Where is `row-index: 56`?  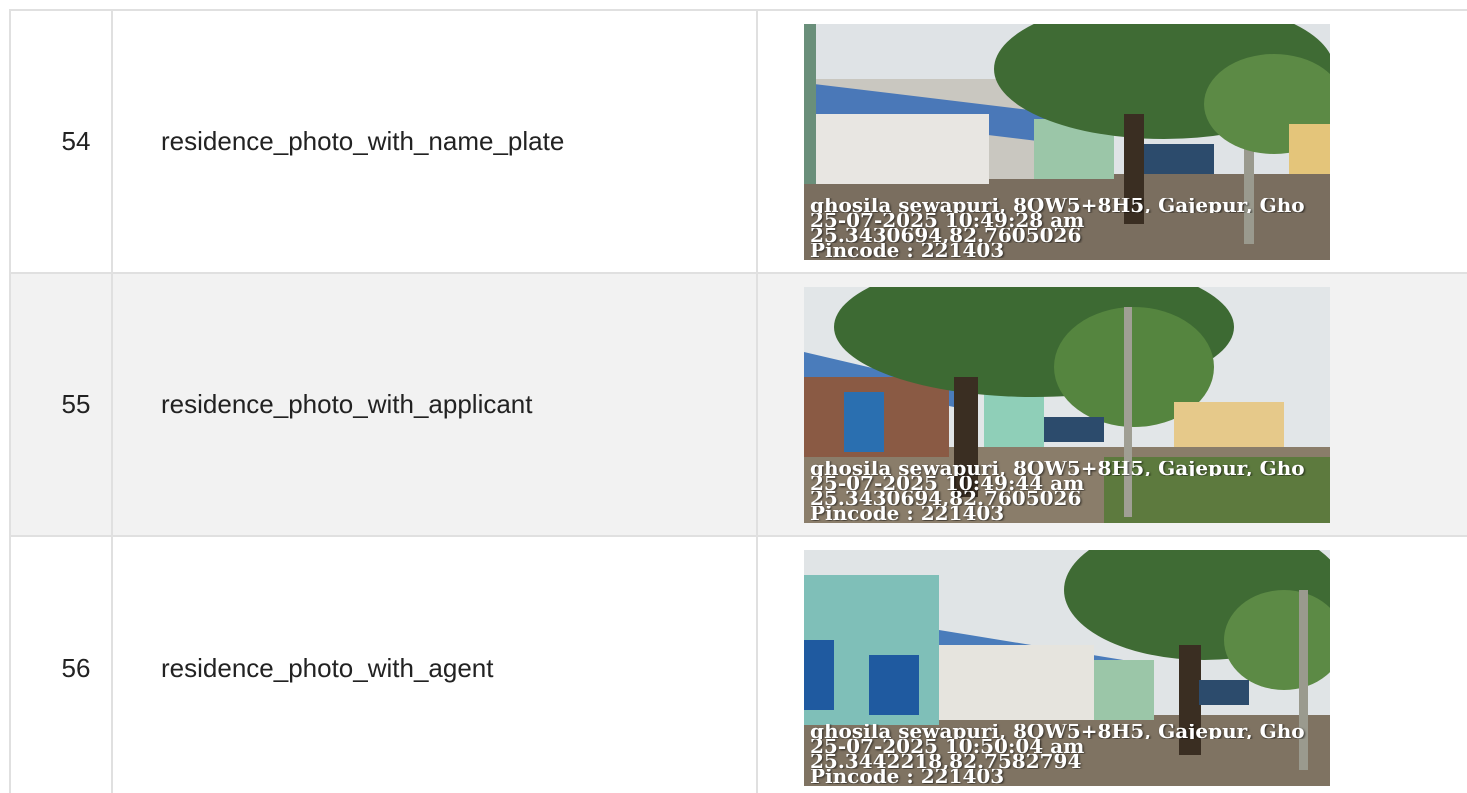
row-index: 56 is located at coordinates (62, 665).